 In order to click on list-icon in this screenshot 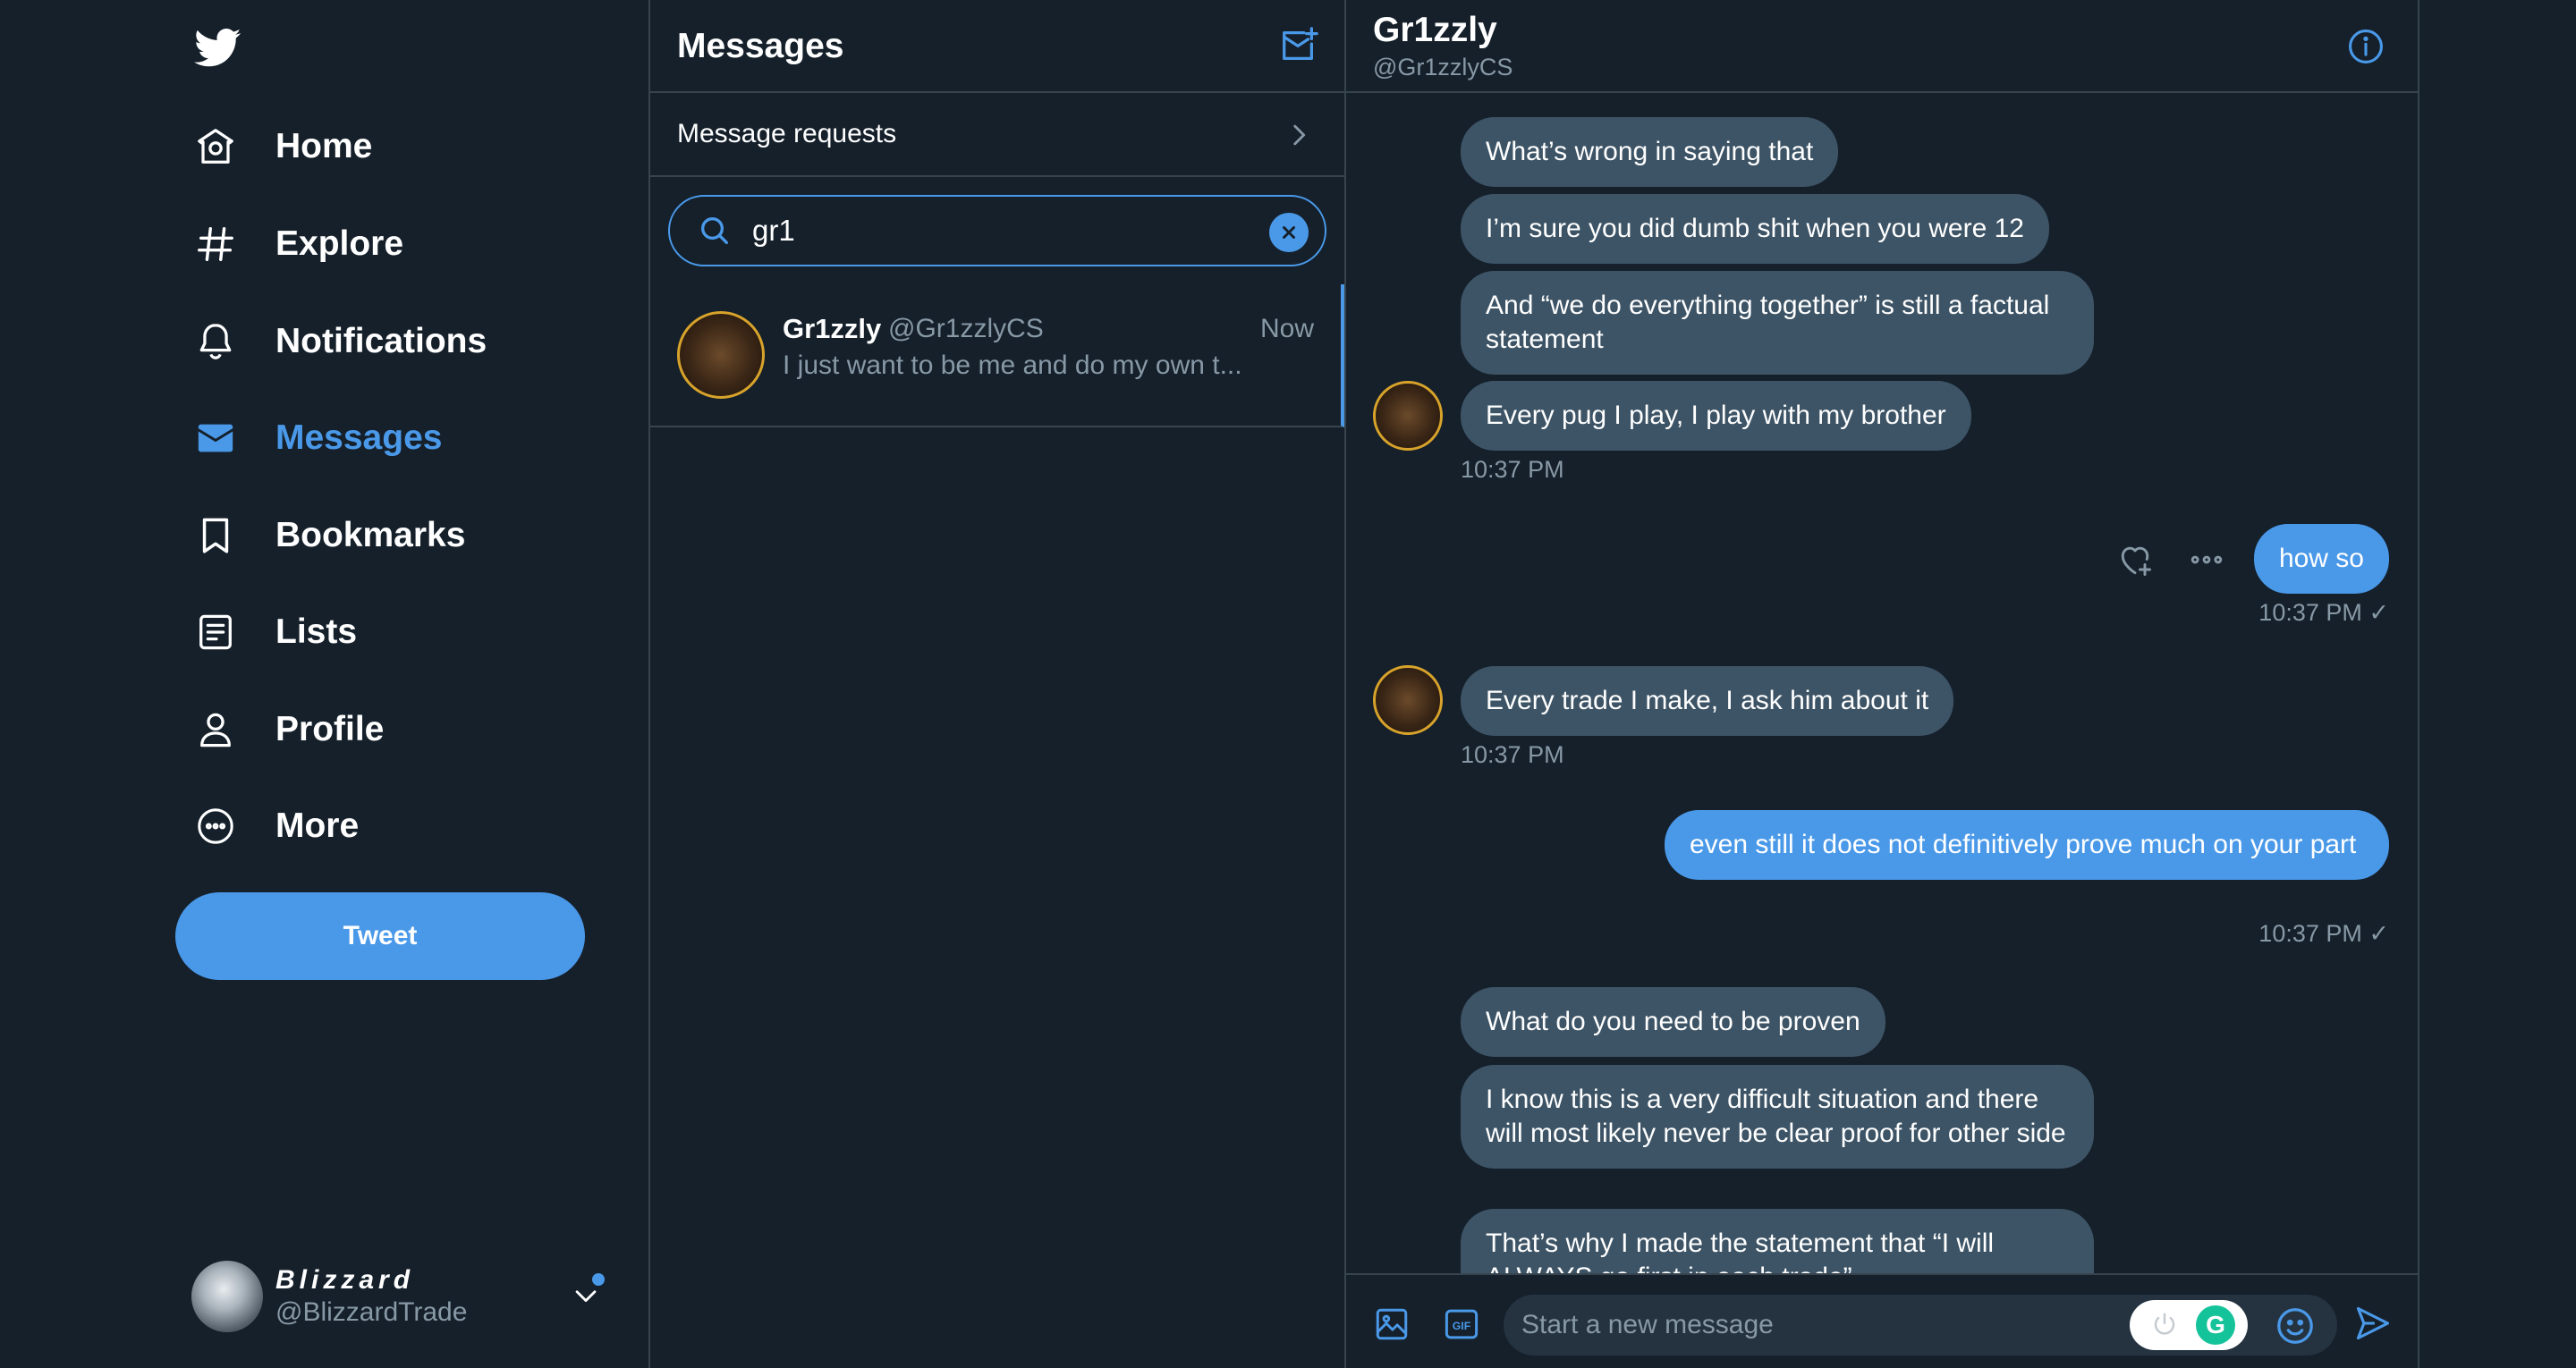, I will do `click(215, 633)`.